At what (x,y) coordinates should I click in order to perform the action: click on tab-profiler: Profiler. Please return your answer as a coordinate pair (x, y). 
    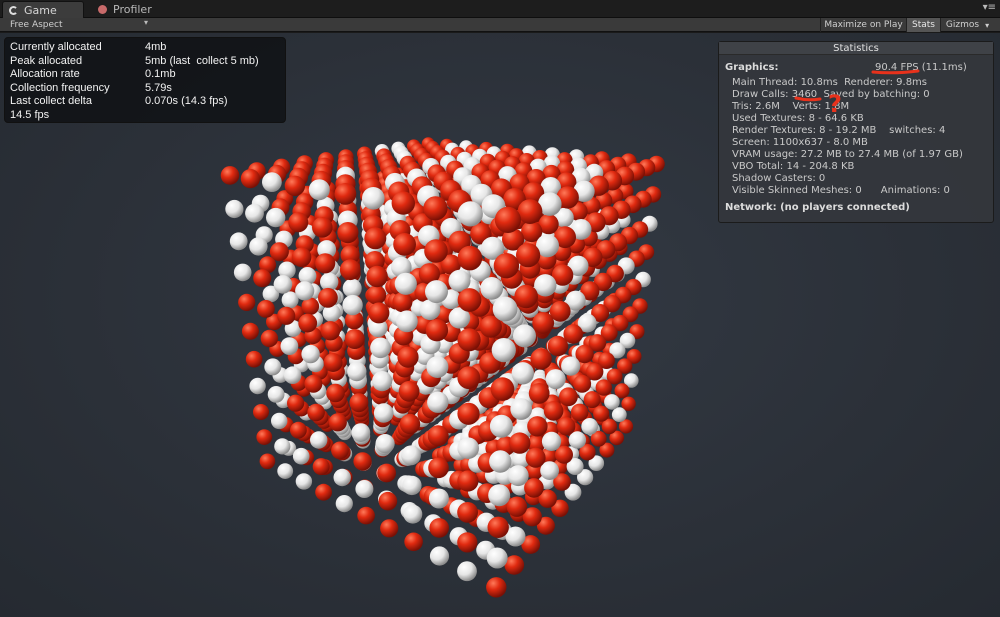
    Looking at the image, I should click on (133, 9).